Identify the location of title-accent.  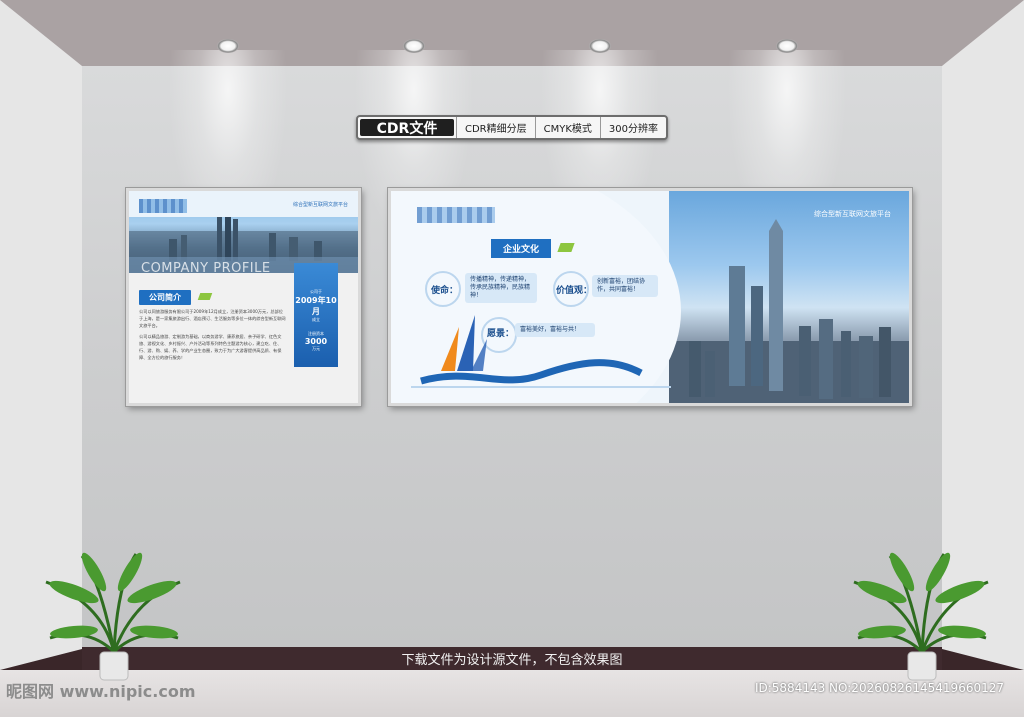
(205, 296).